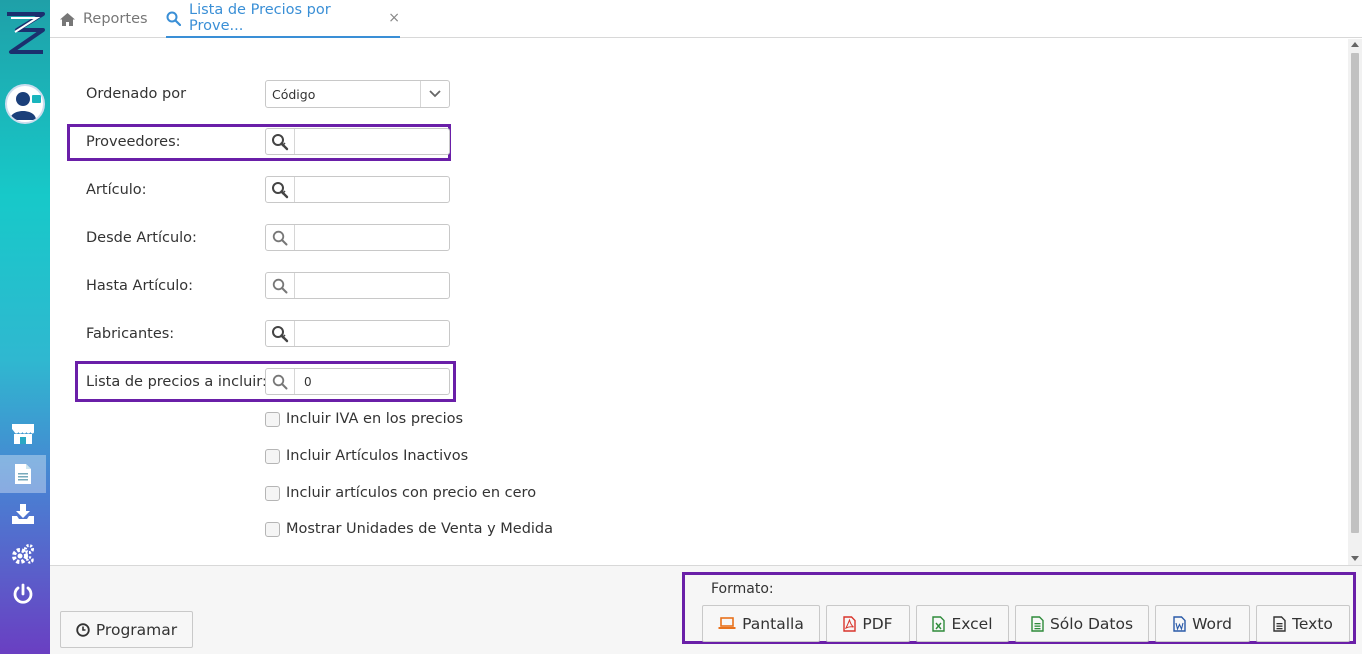 The height and width of the screenshot is (654, 1362). What do you see at coordinates (1212, 623) in the screenshot?
I see `word-label: Word` at bounding box center [1212, 623].